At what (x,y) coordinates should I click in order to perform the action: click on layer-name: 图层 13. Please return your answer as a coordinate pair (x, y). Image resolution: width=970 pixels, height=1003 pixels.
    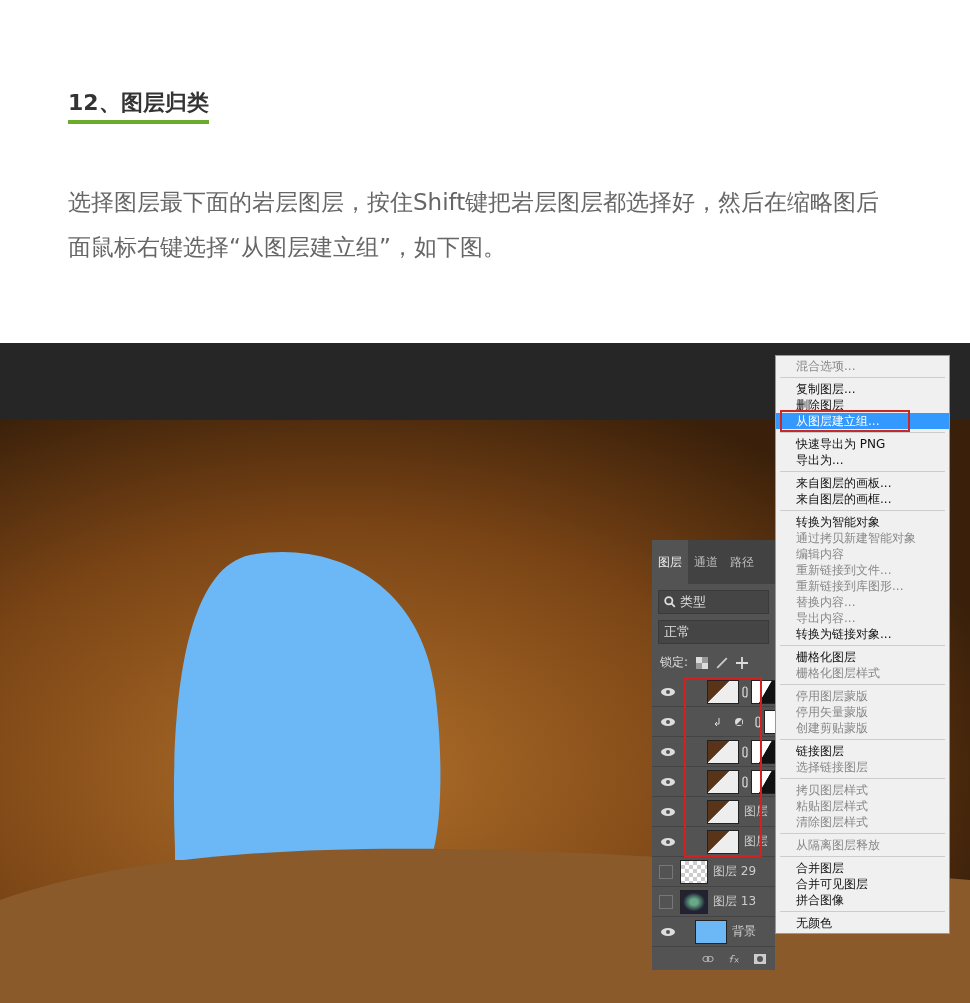
    Looking at the image, I should click on (735, 901).